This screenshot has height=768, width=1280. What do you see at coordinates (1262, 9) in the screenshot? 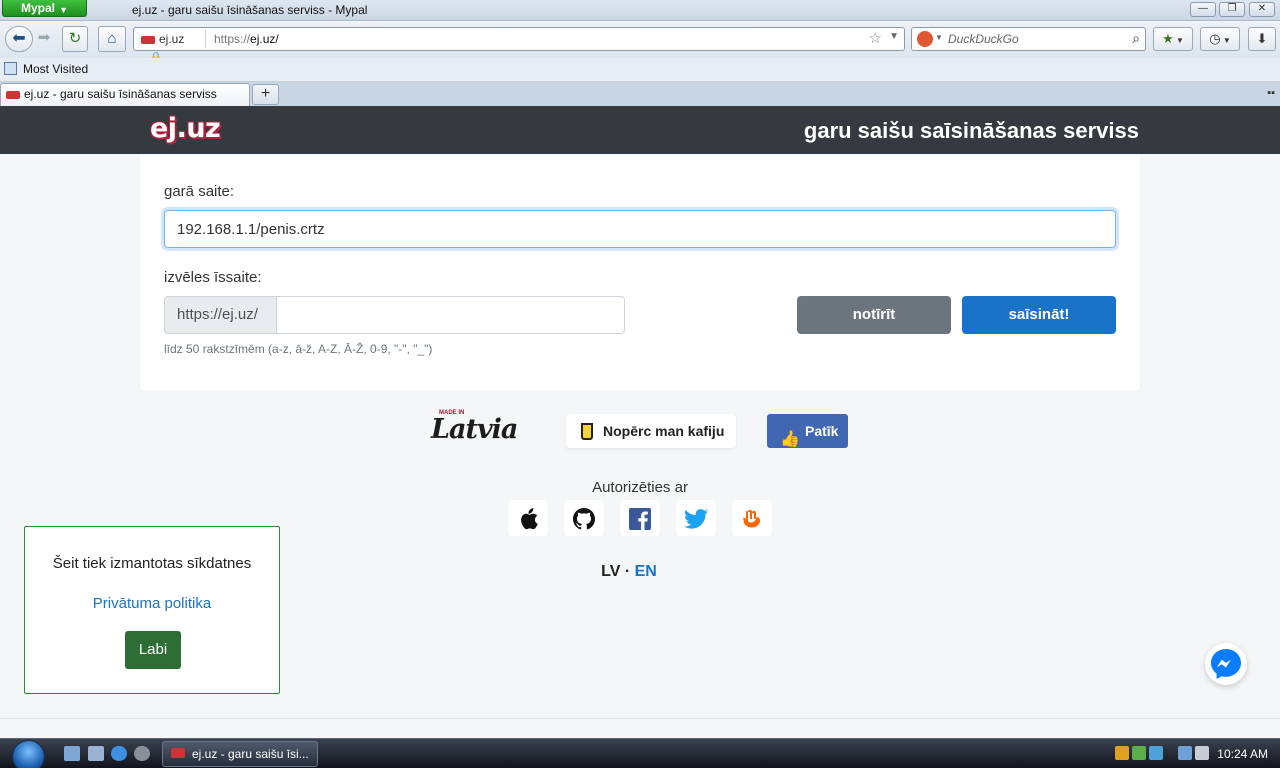
I see `close-window-button: ✕` at bounding box center [1262, 9].